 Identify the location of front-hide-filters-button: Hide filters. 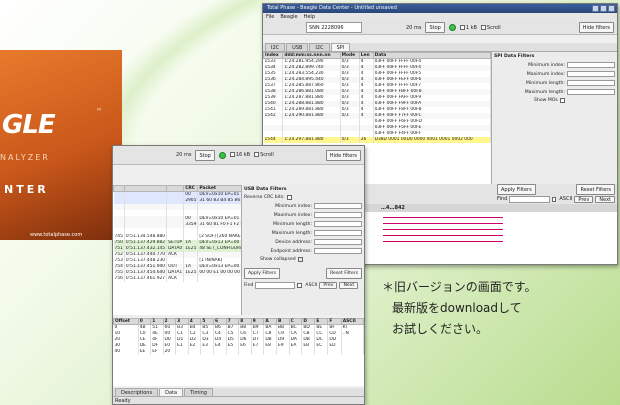
(343, 155).